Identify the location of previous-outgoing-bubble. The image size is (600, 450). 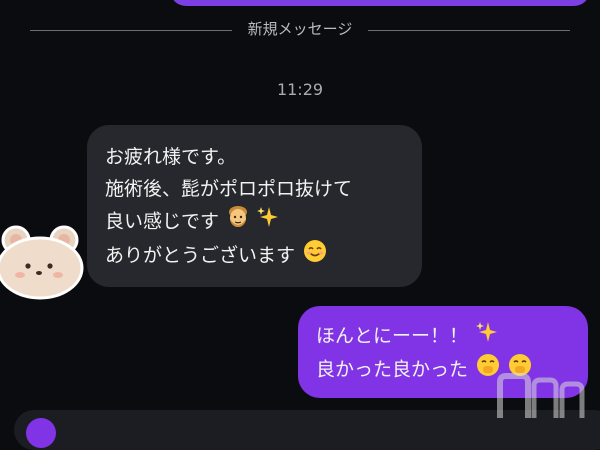
(380, 3).